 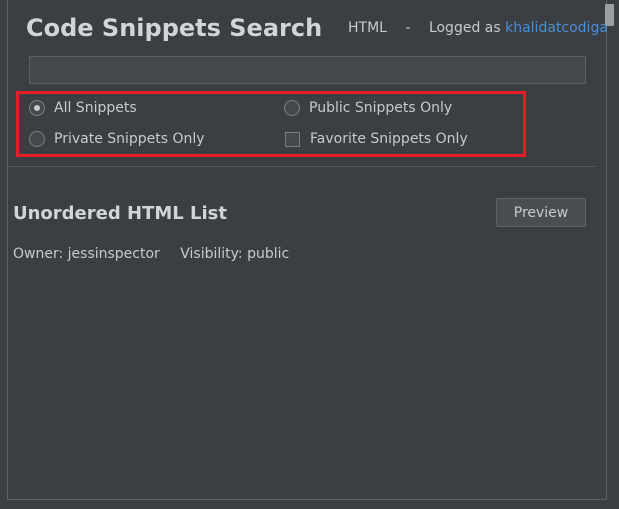 What do you see at coordinates (307, 70) in the screenshot?
I see `search-input` at bounding box center [307, 70].